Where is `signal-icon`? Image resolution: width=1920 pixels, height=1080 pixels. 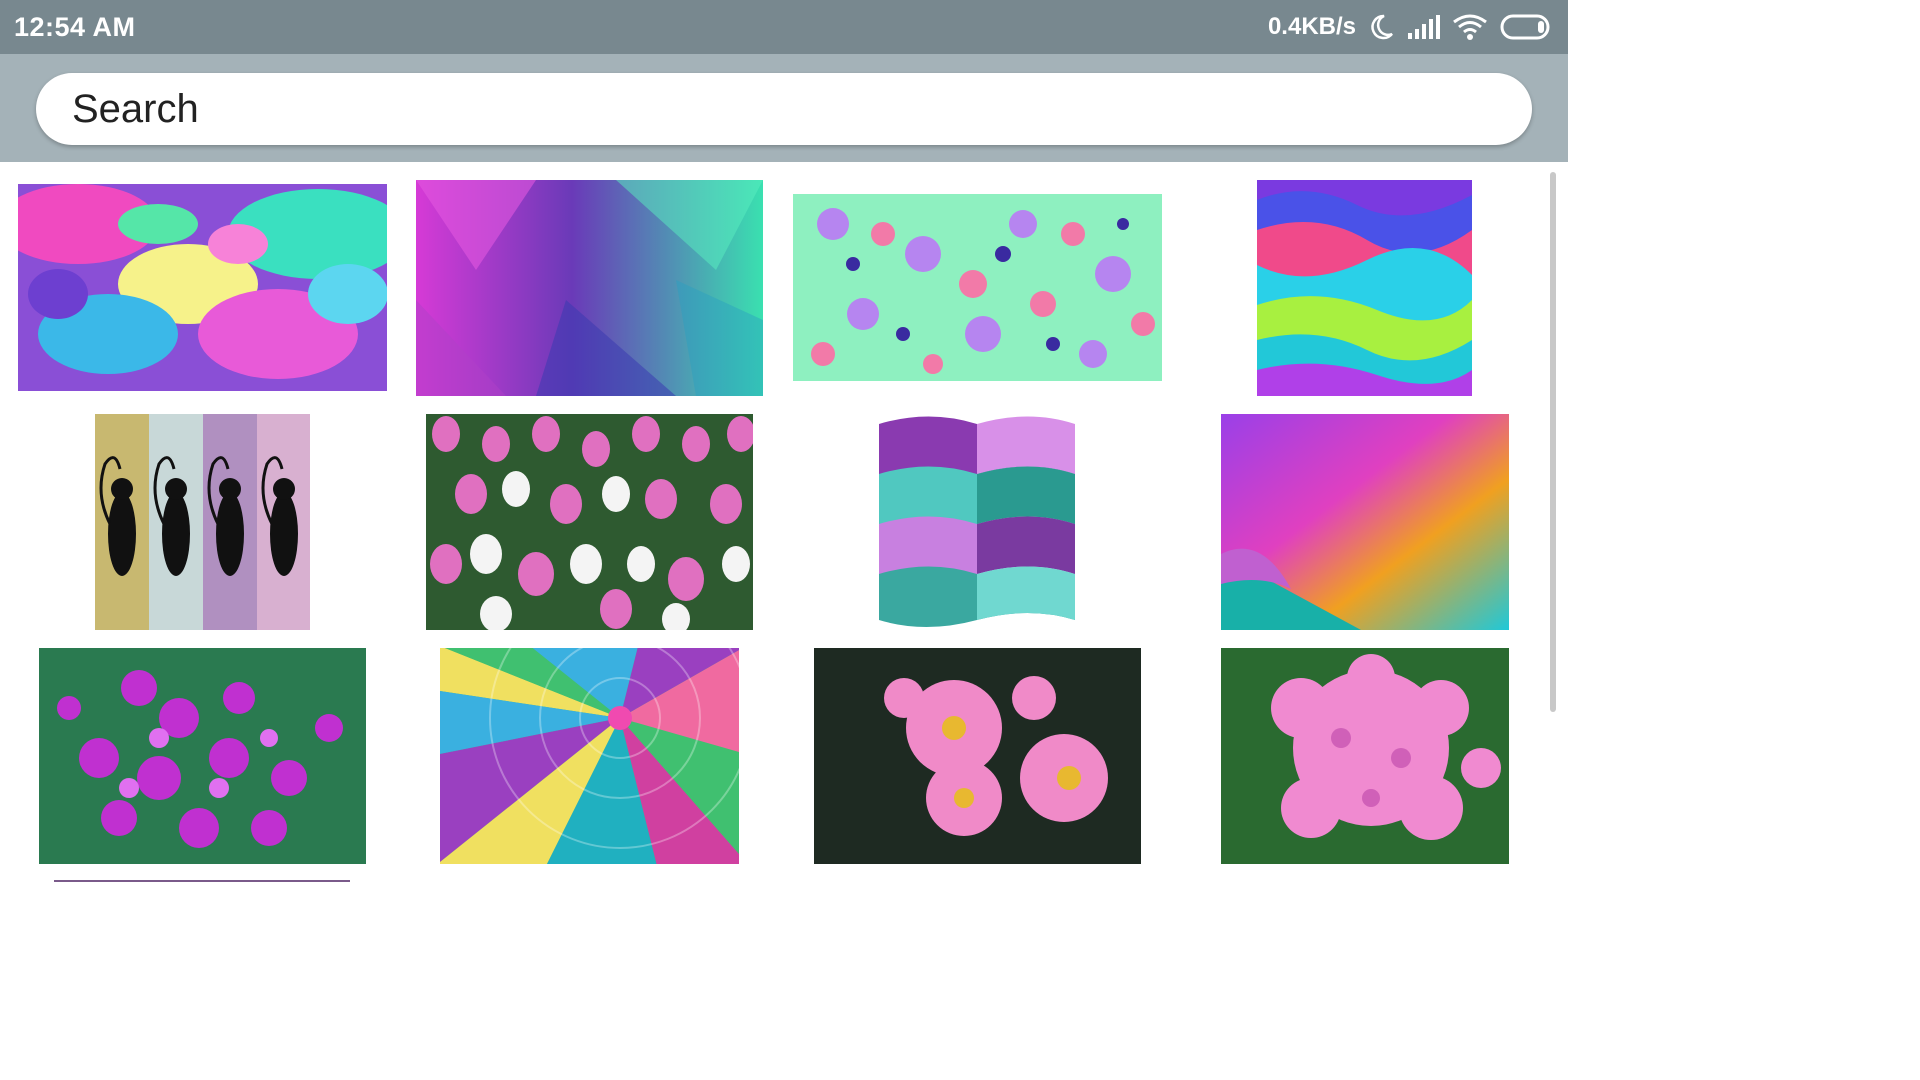 signal-icon is located at coordinates (1423, 27).